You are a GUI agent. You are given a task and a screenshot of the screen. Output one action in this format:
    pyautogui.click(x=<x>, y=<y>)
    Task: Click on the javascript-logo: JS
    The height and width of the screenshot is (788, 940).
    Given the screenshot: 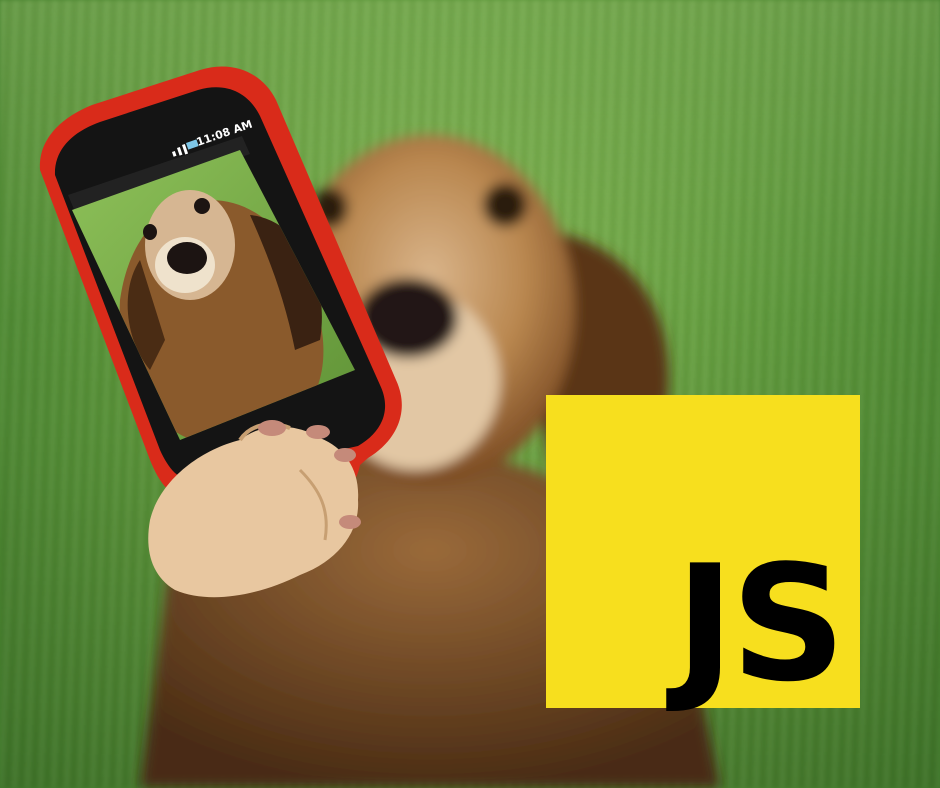 What is the action you would take?
    pyautogui.click(x=703, y=551)
    